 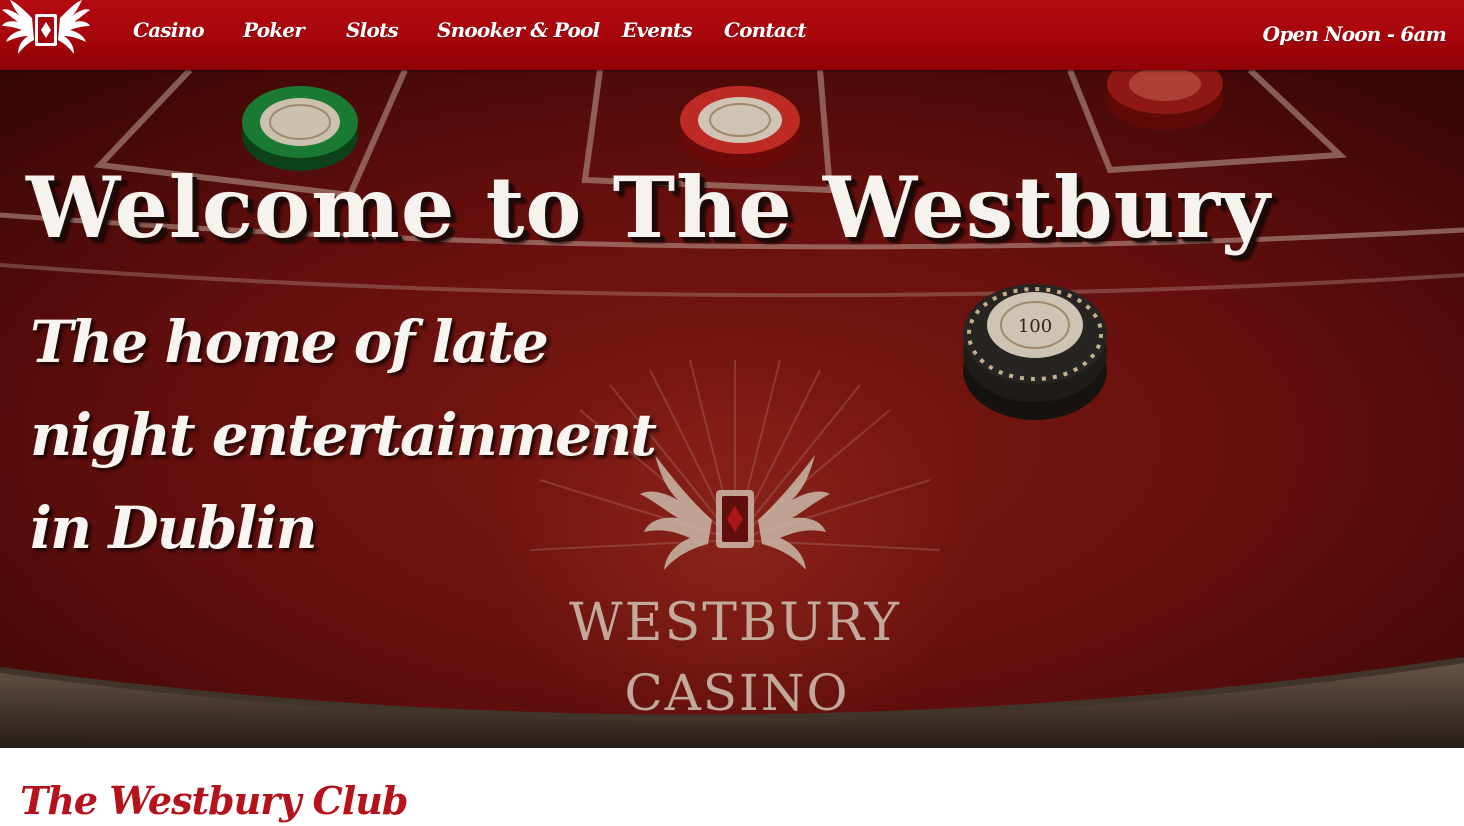 What do you see at coordinates (169, 30) in the screenshot?
I see `nav-link-casino: Casino` at bounding box center [169, 30].